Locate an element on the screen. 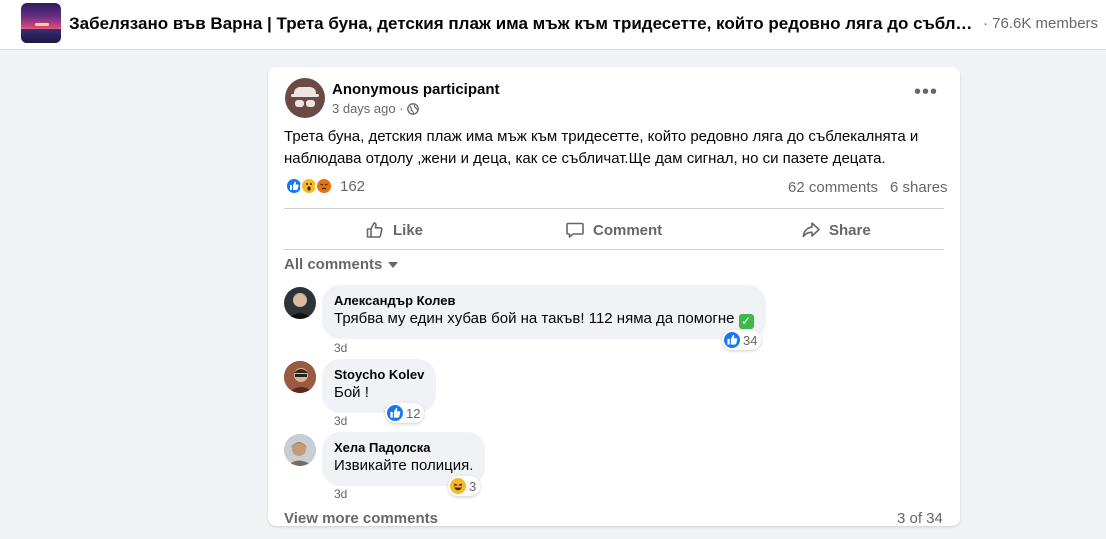 The width and height of the screenshot is (1106, 539). post-author: Anonymous participant is located at coordinates (416, 89).